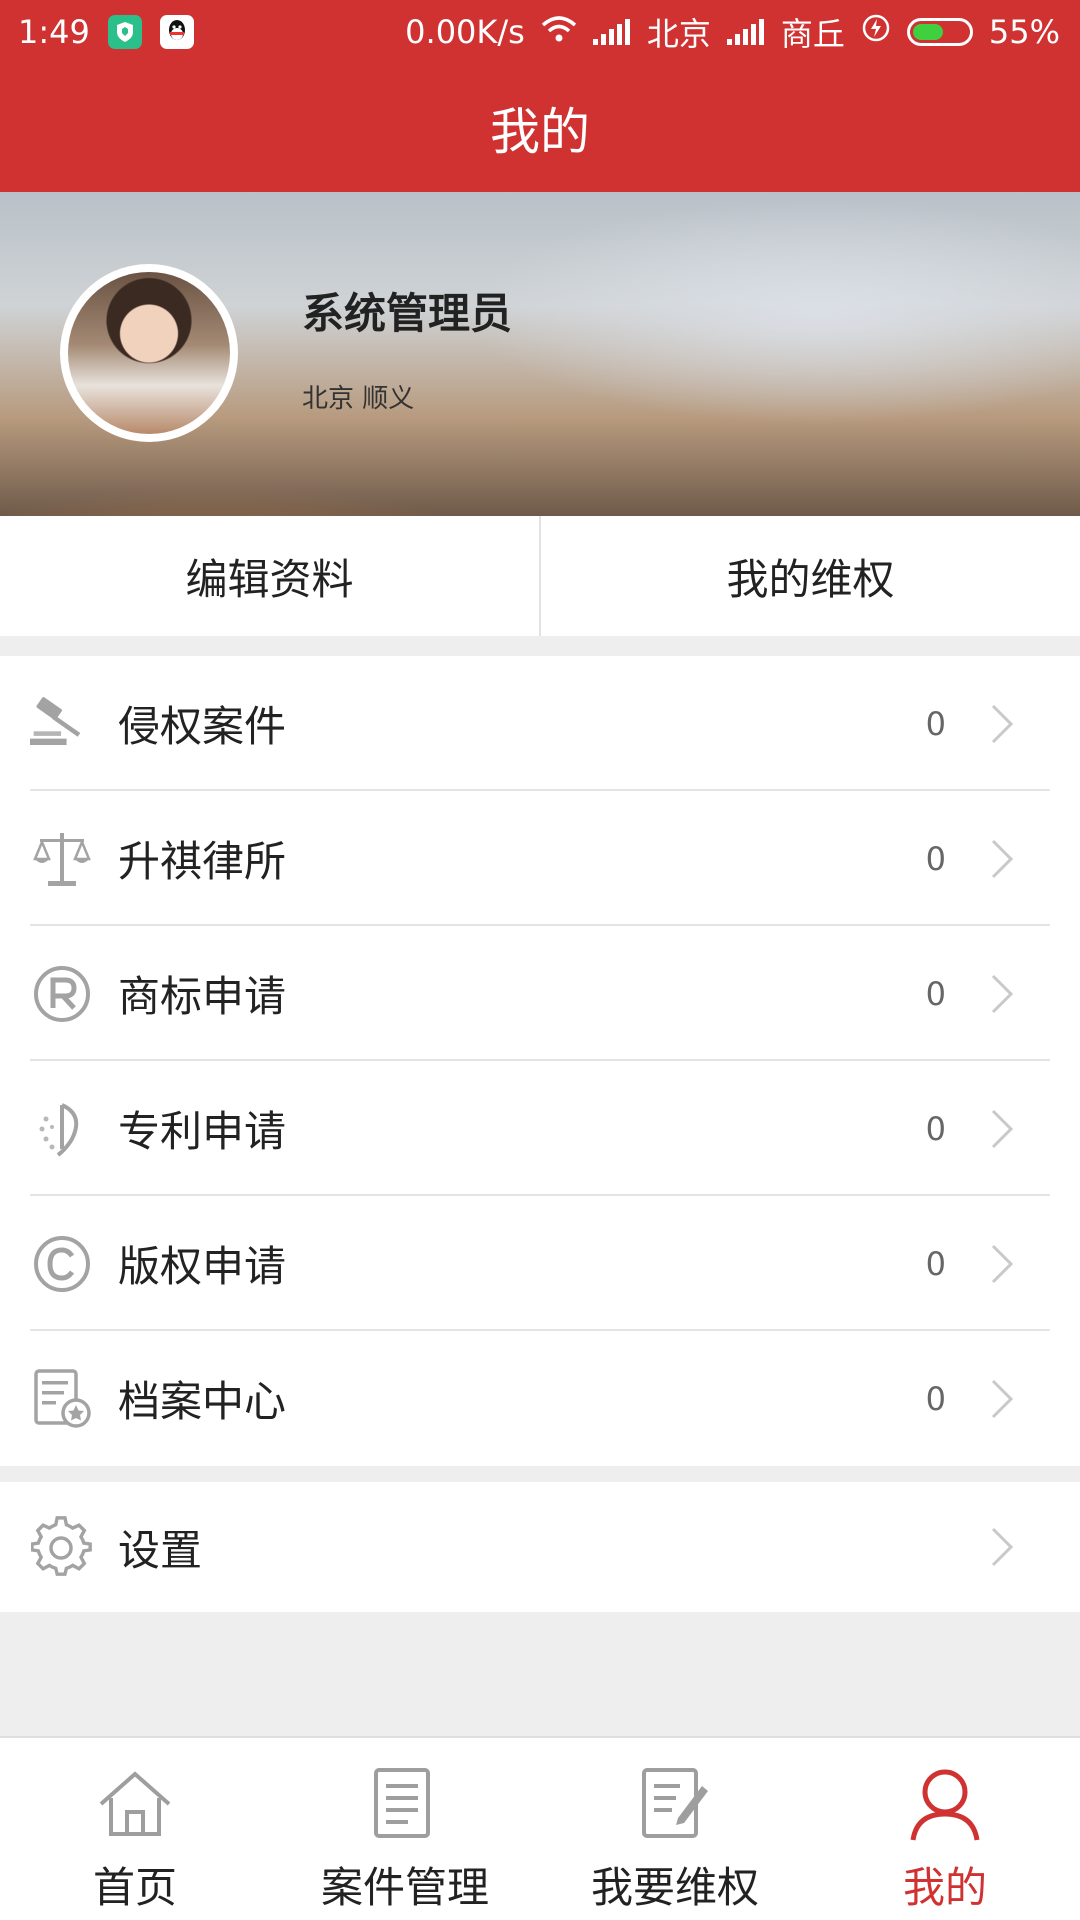  I want to click on menu-item-law-firm: 升祺律所 0, so click(540, 858).